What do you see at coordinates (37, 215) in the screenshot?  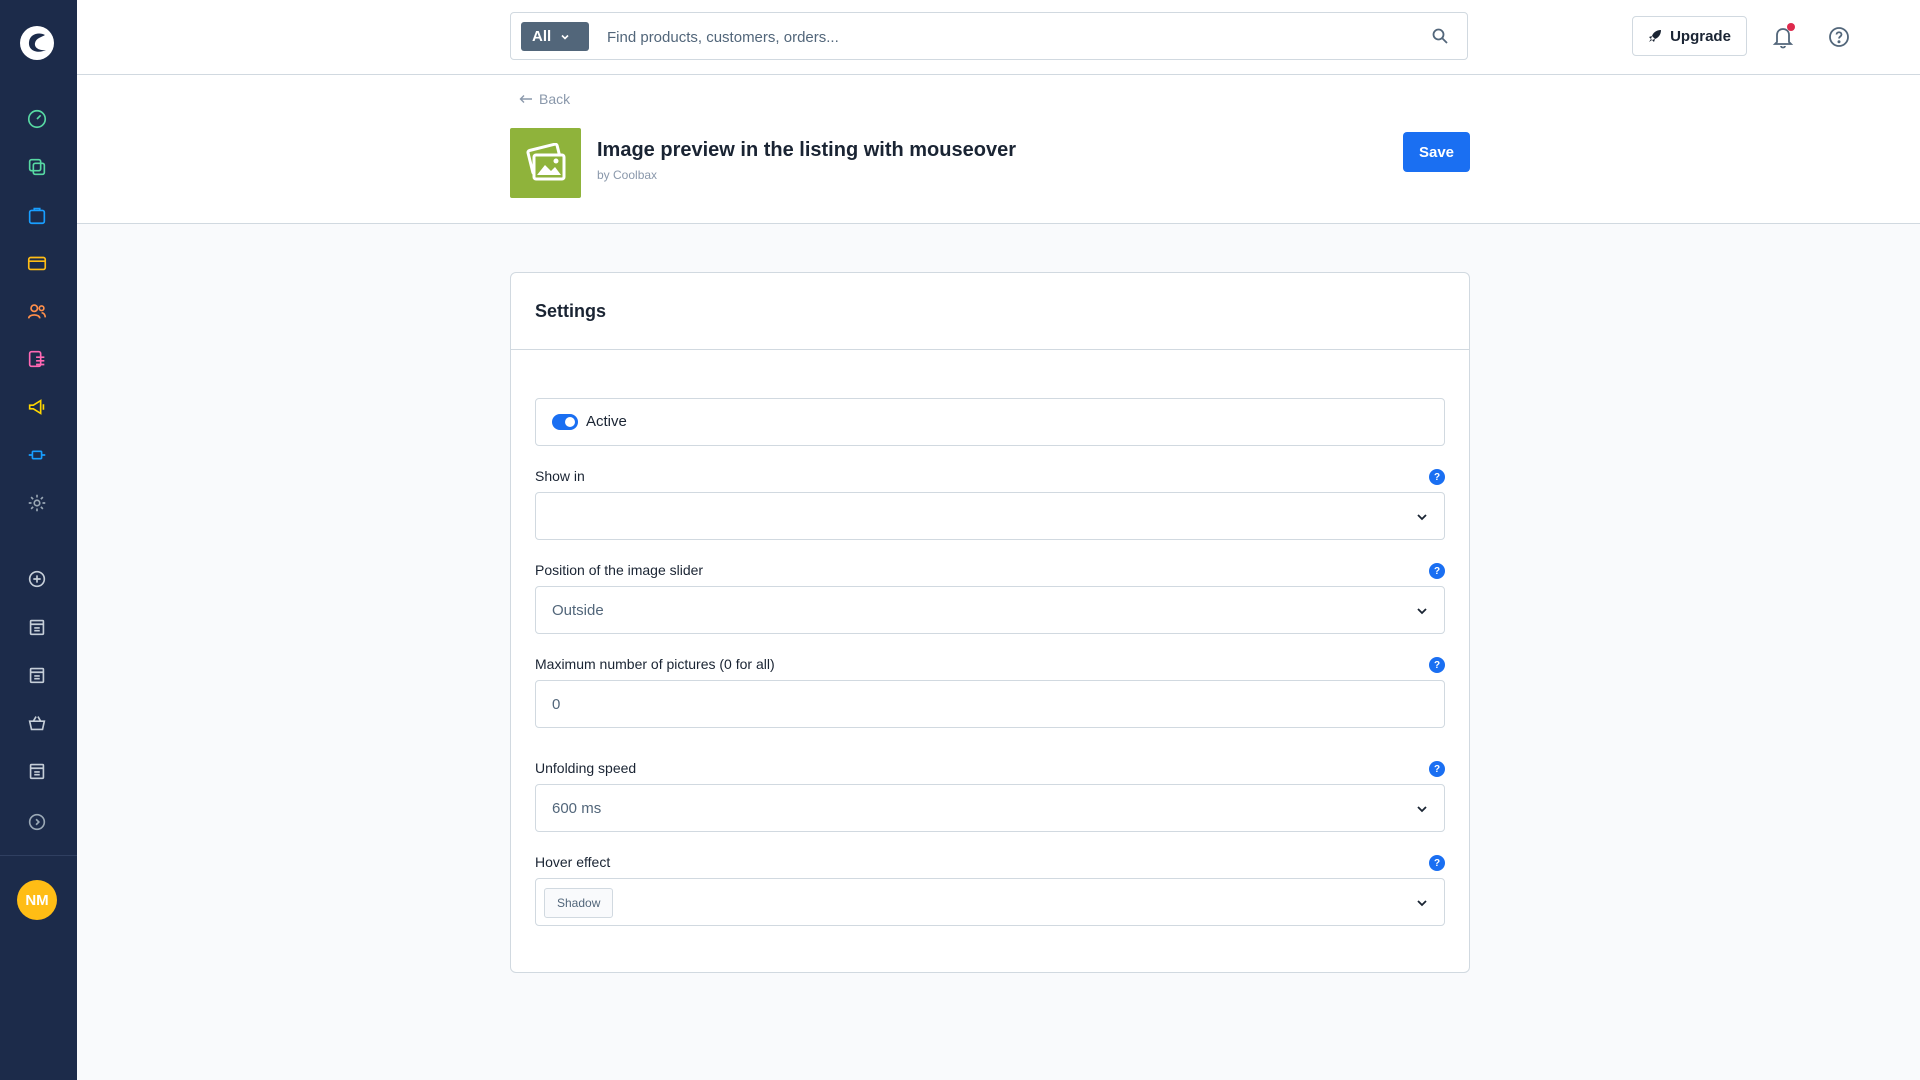 I see `orders-icon` at bounding box center [37, 215].